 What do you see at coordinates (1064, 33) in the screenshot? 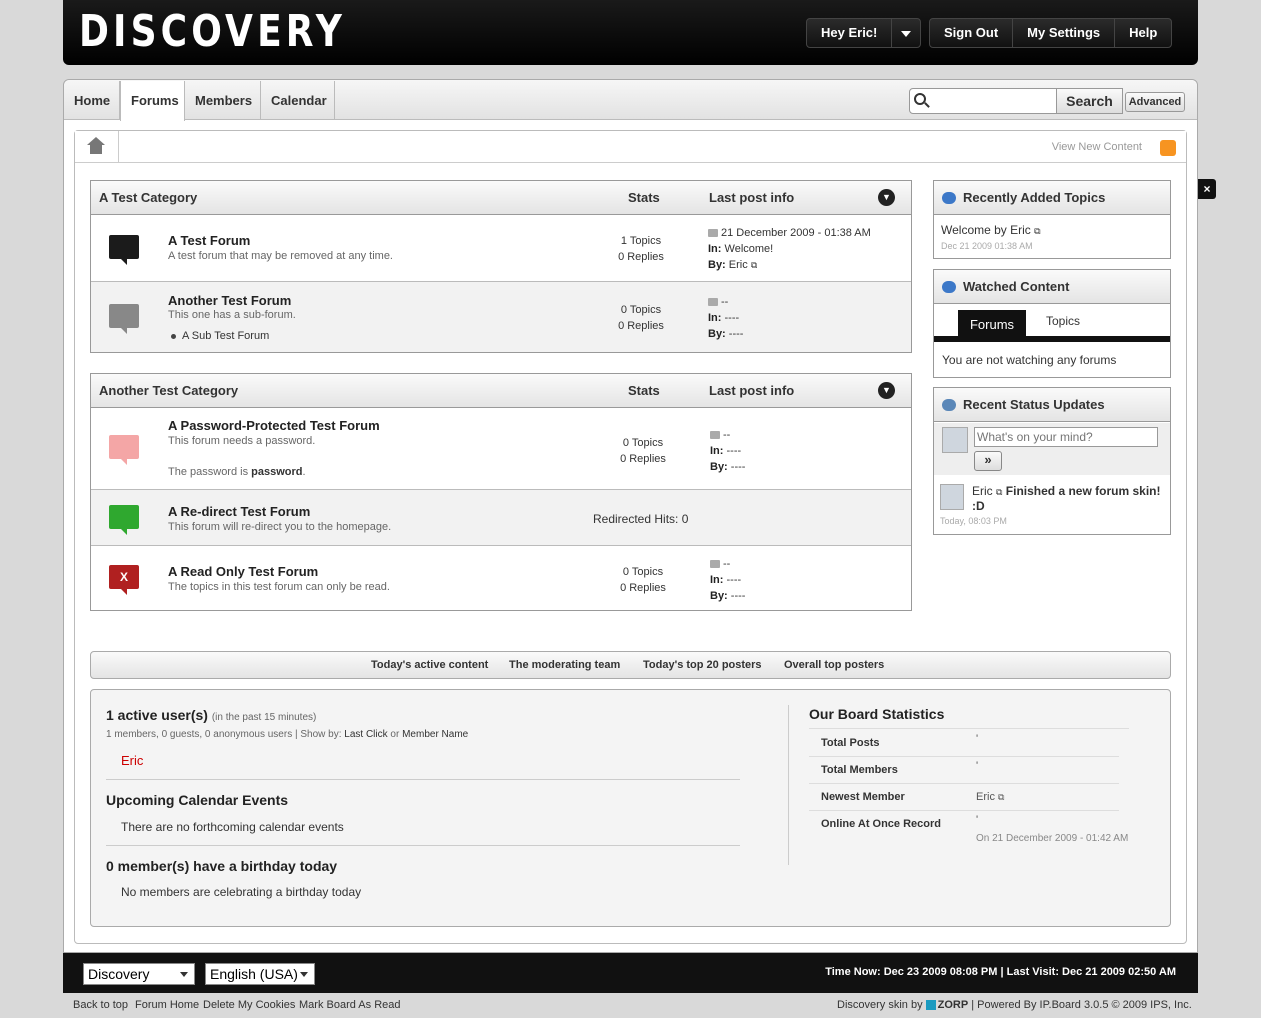
I see `my-settings-button: My Settings` at bounding box center [1064, 33].